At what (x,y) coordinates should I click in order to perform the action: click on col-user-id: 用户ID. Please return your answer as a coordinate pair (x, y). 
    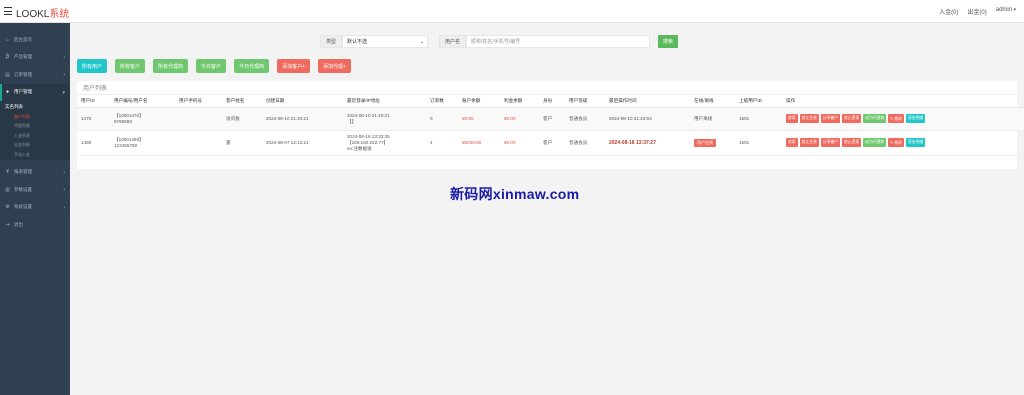
    Looking at the image, I should click on (93, 101).